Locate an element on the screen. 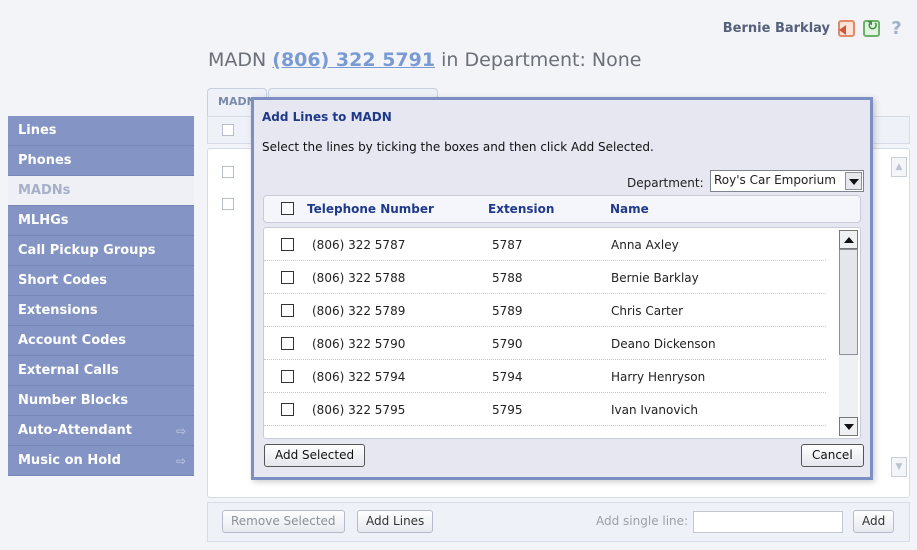  select-all-checkbox is located at coordinates (287, 208).